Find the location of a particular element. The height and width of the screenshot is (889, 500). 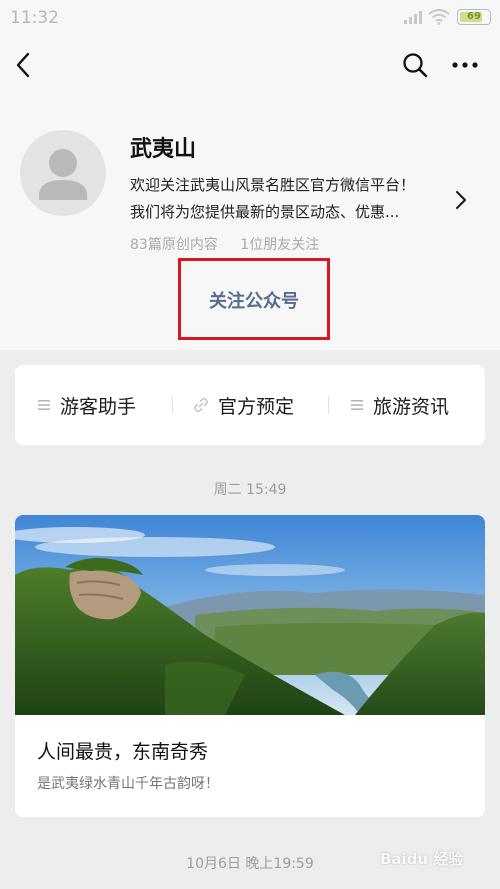

menu-item-travel-news: 旅游资讯 is located at coordinates (399, 405).